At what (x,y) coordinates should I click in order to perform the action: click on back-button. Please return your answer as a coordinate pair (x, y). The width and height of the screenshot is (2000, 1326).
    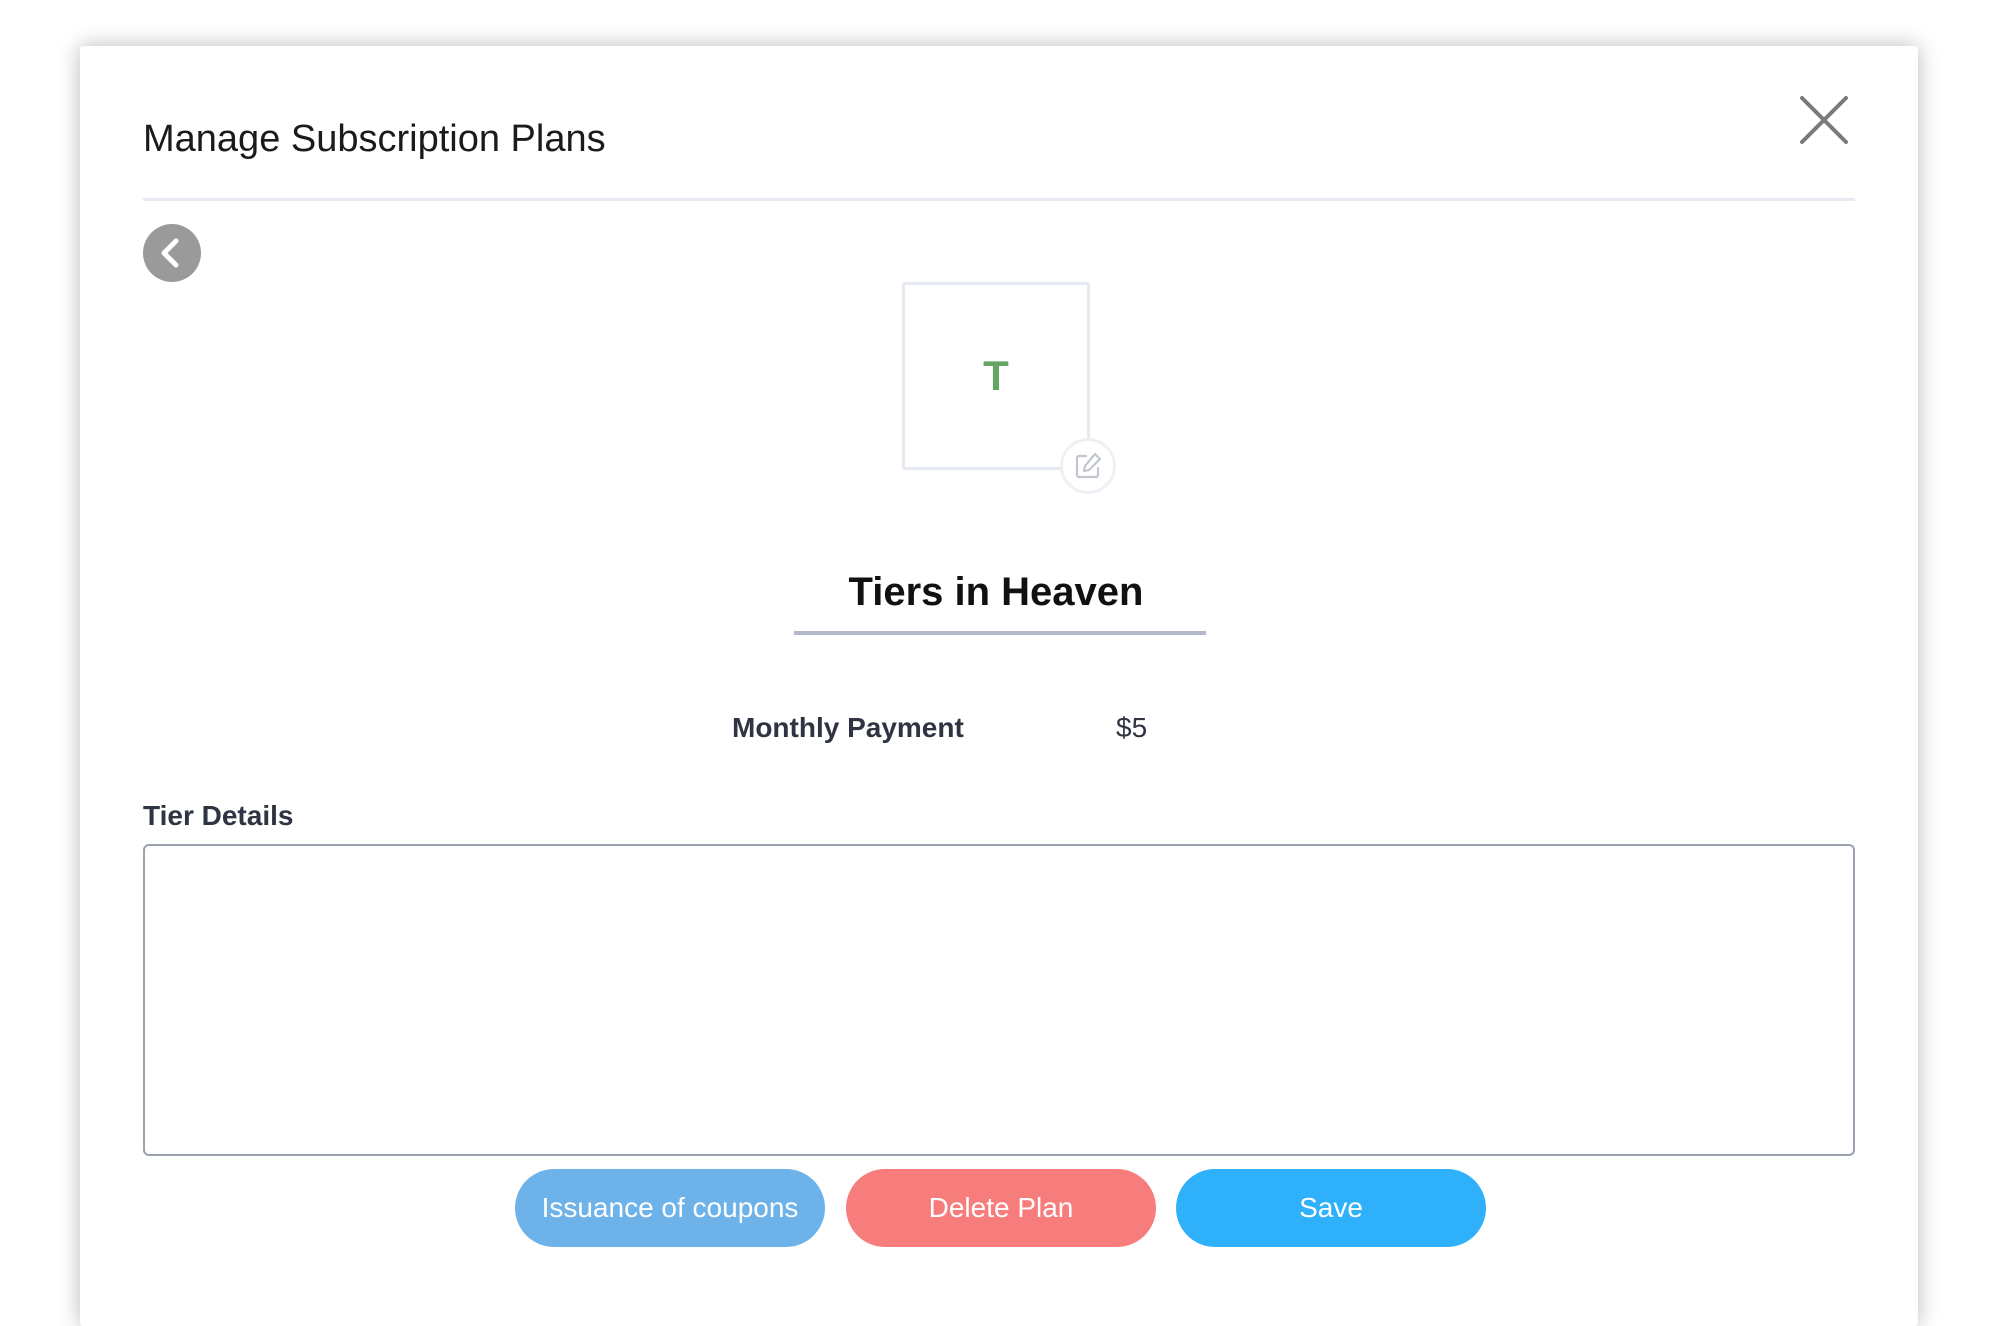
    Looking at the image, I should click on (172, 253).